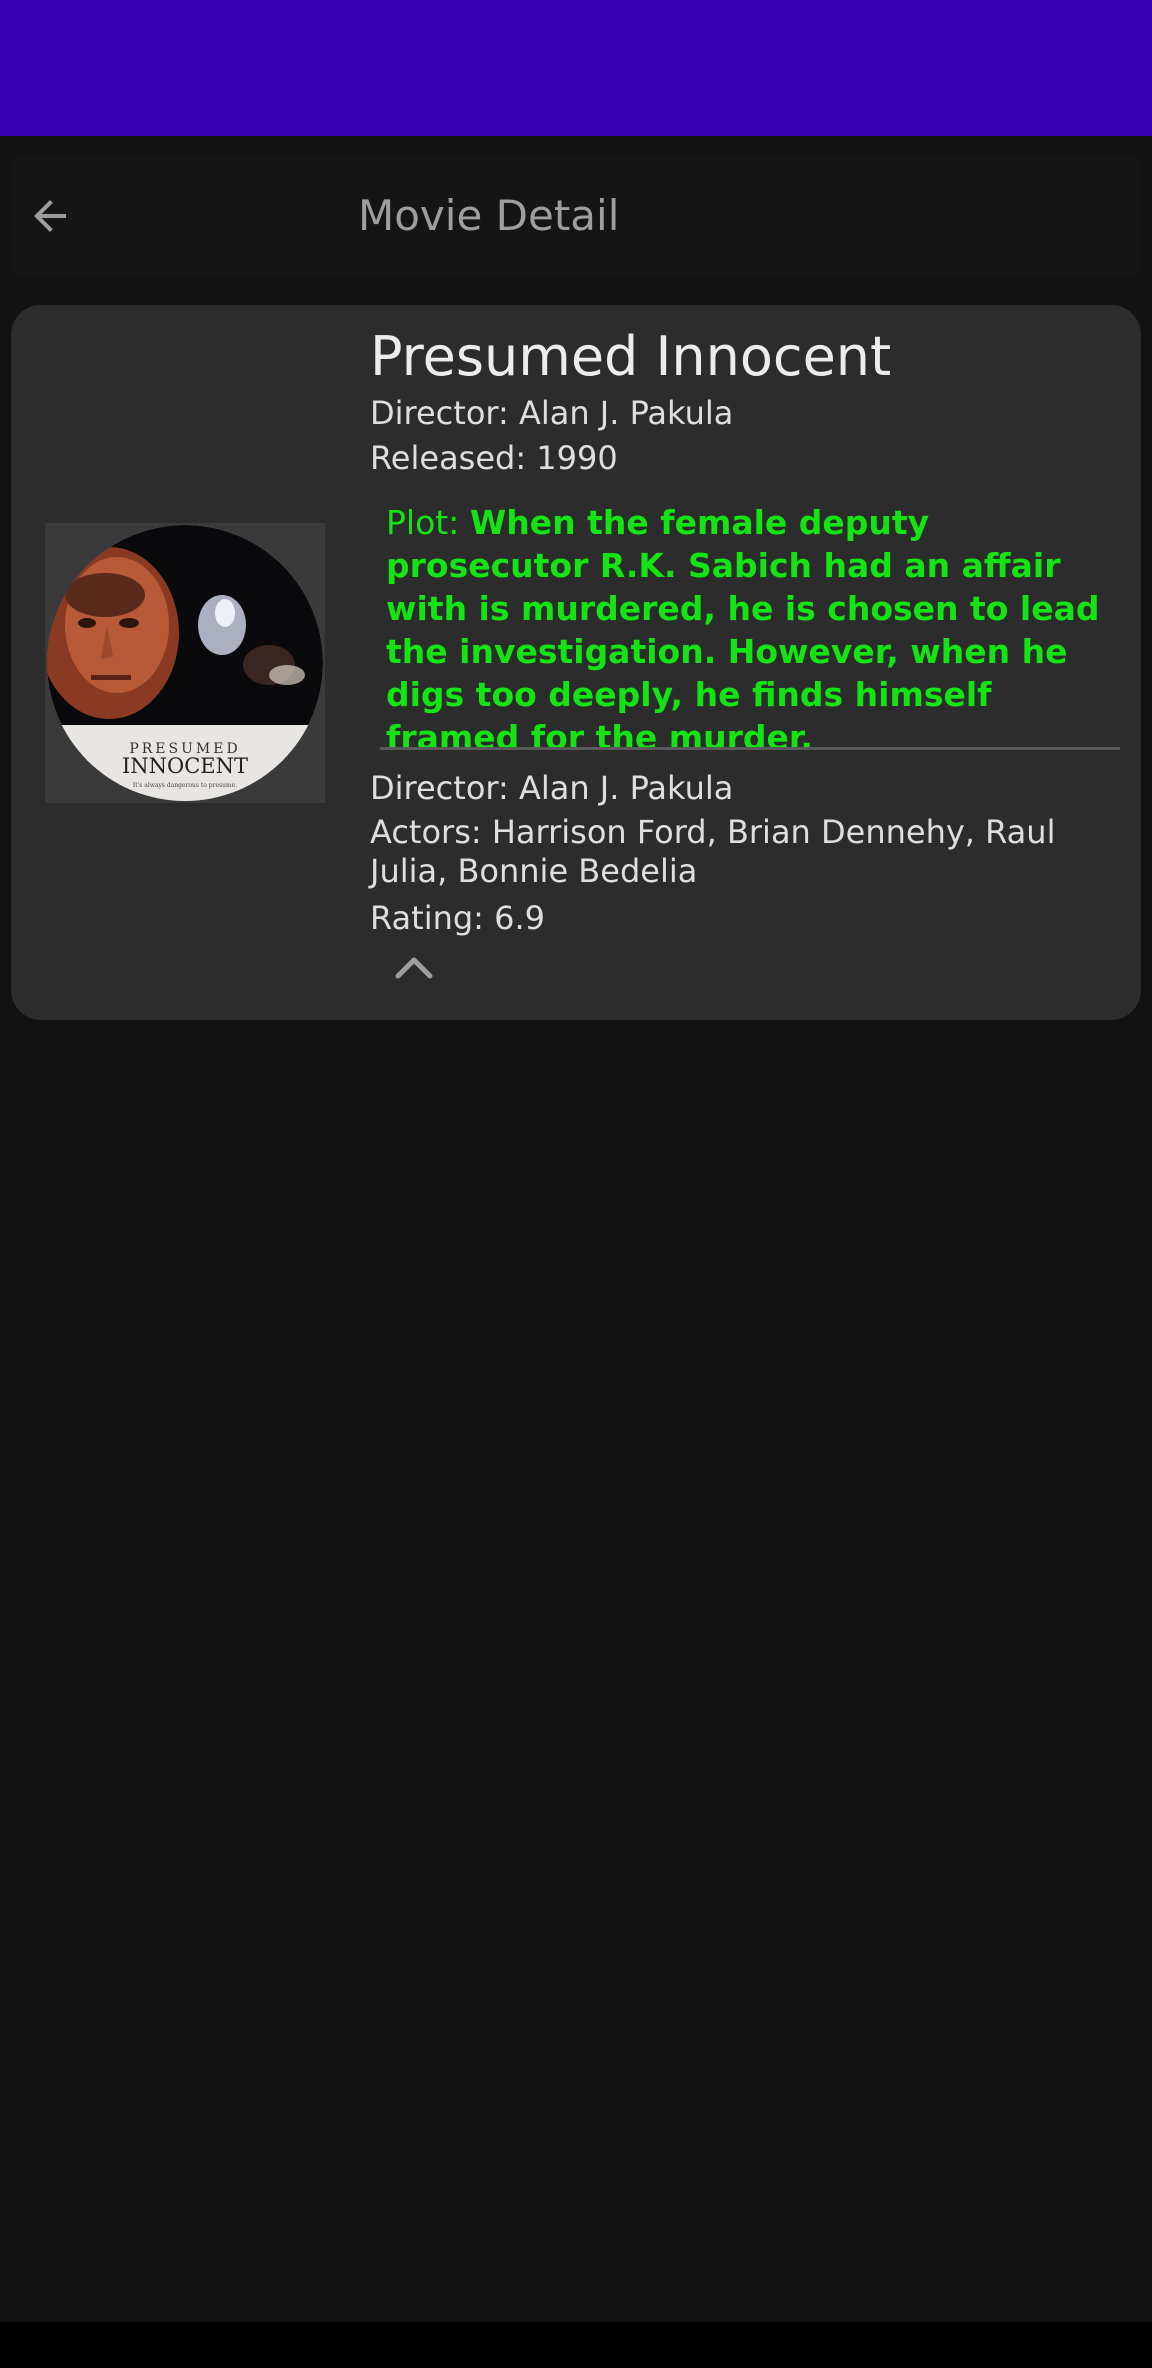 This screenshot has height=2368, width=1152. Describe the element at coordinates (494, 458) in the screenshot. I see `released-line: Released: 1990` at that location.